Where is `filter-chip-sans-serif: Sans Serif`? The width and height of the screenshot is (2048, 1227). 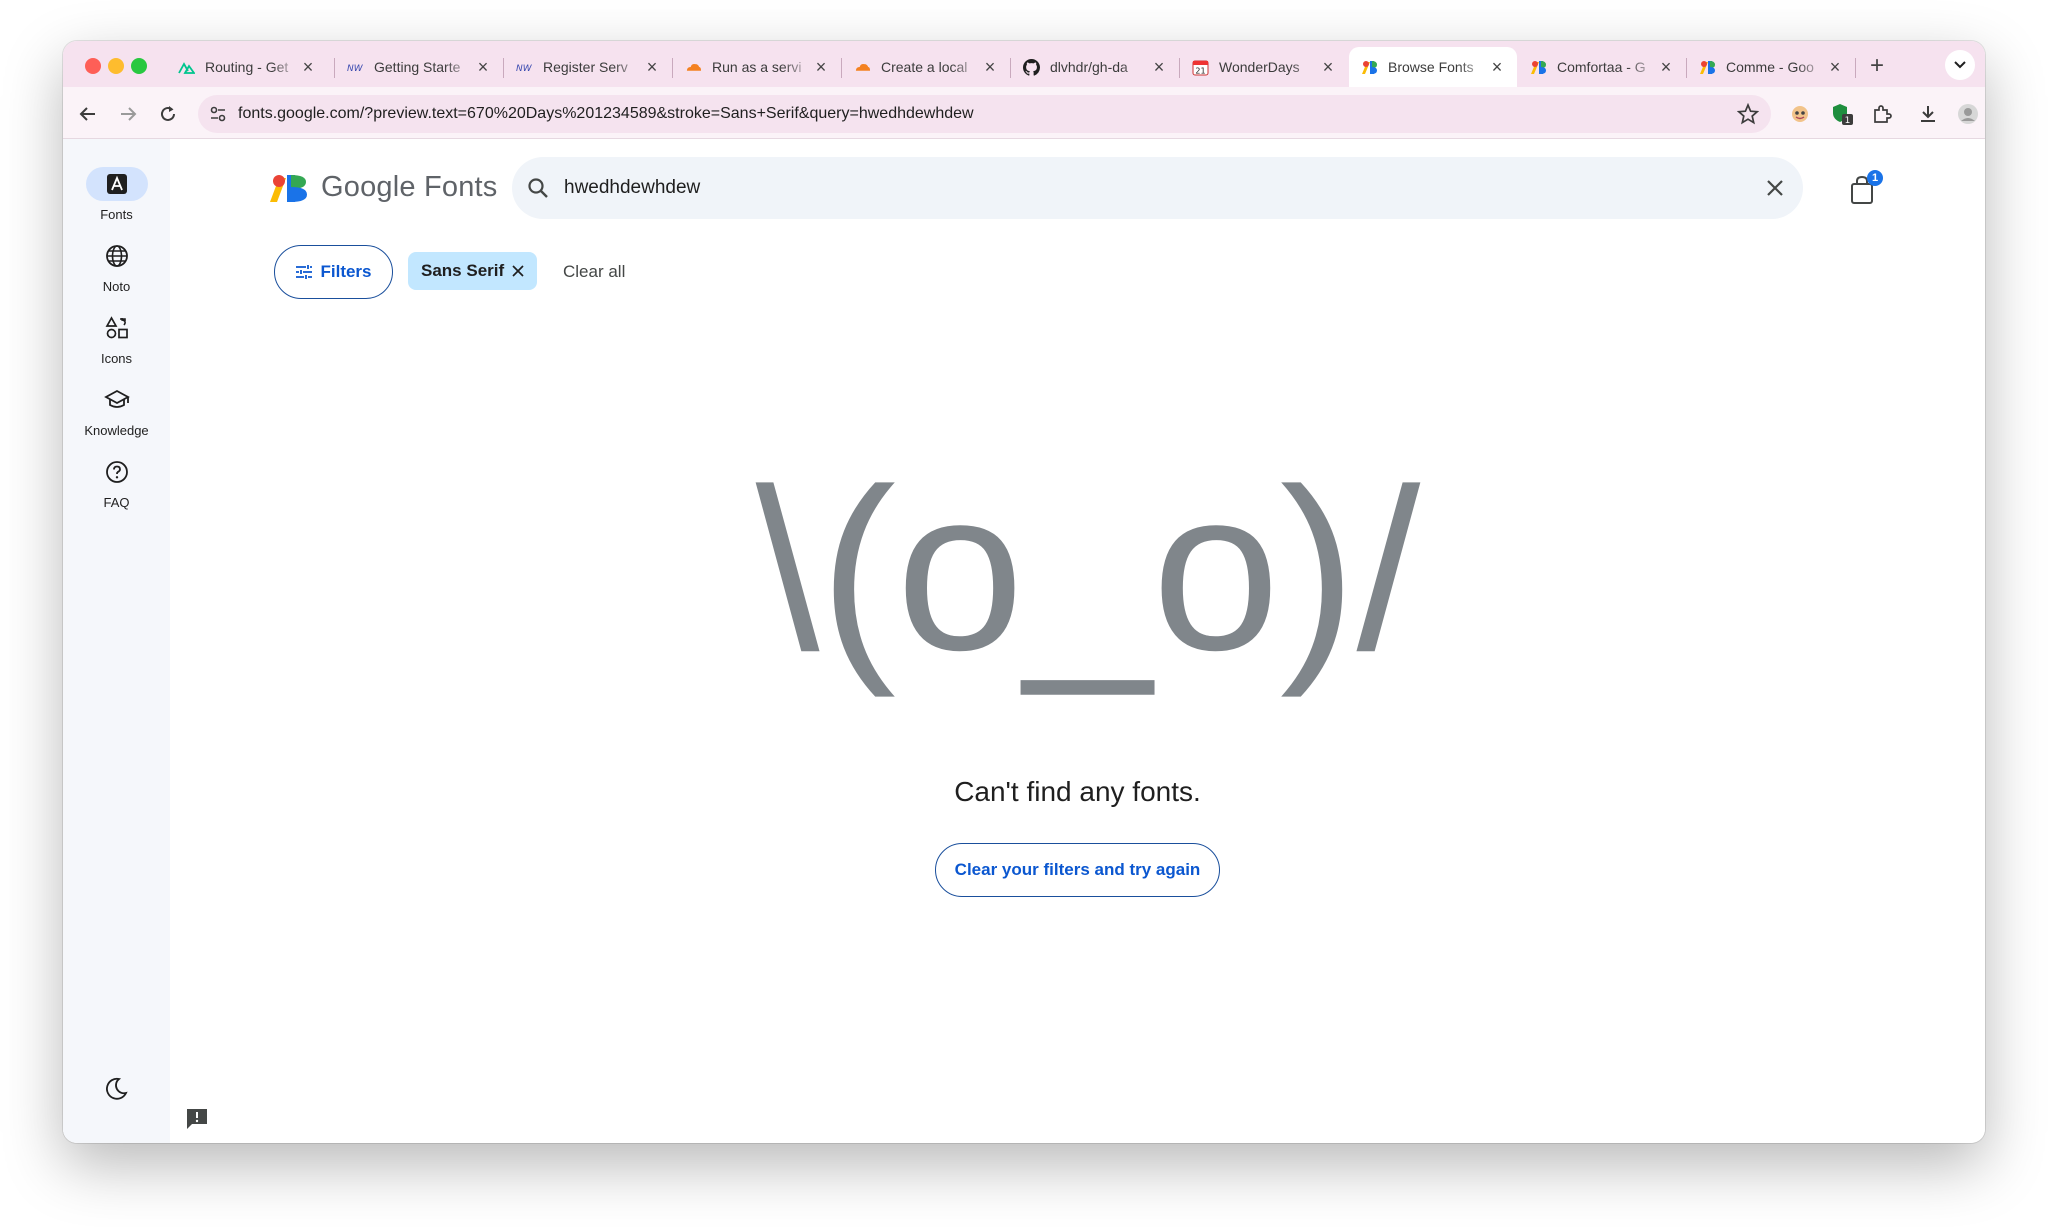
filter-chip-sans-serif: Sans Serif is located at coordinates (472, 271).